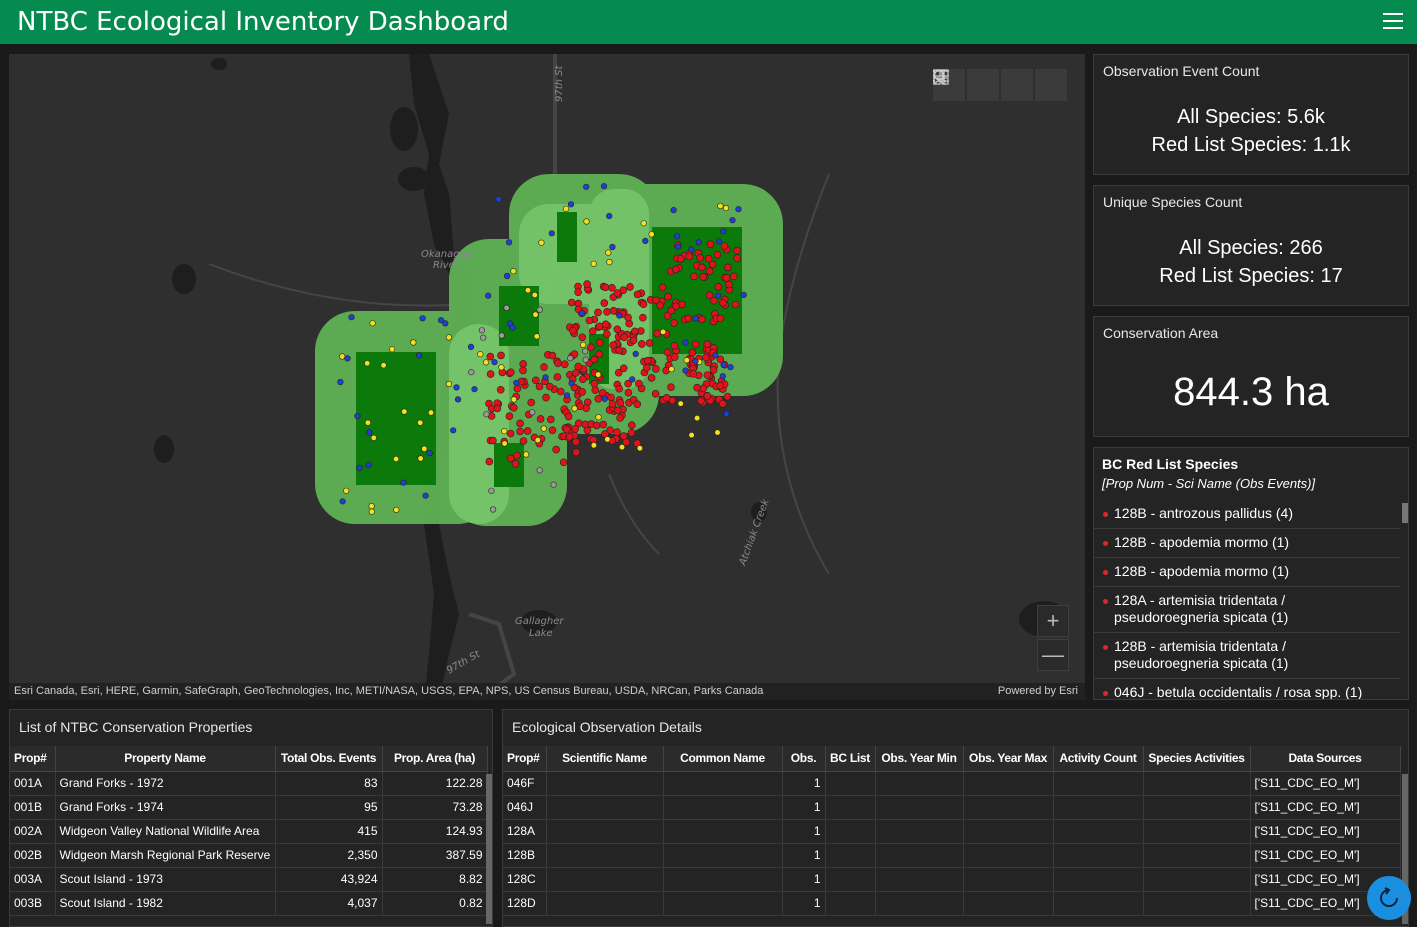  Describe the element at coordinates (249, 903) in the screenshot. I see `table-row: 003B Scout Island - 1982 4,037 0.82` at that location.